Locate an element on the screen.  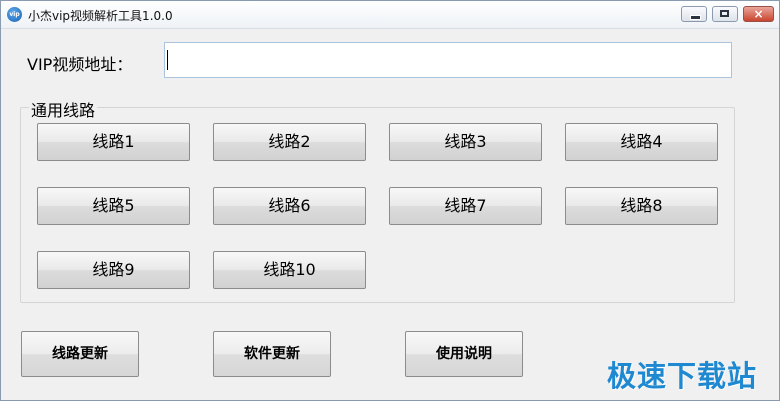
line-5-button: 线路5 is located at coordinates (113, 206).